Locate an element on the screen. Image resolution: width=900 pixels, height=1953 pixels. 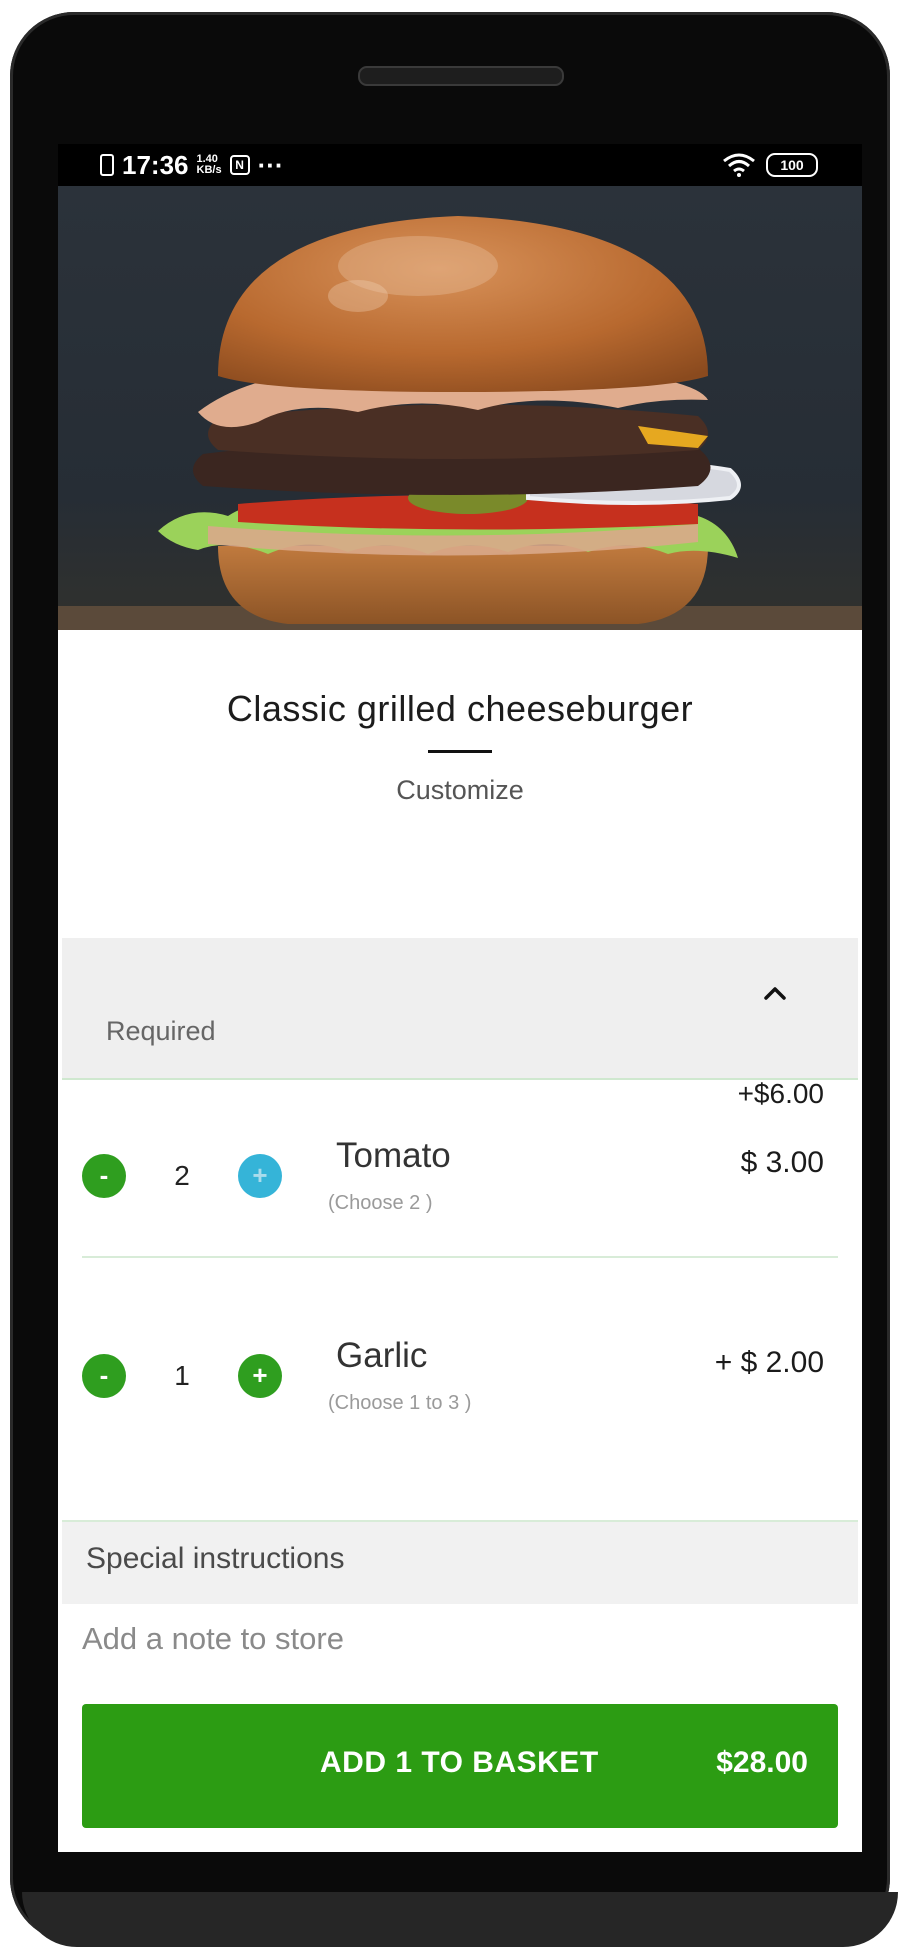
wifi-icon is located at coordinates (739, 165).